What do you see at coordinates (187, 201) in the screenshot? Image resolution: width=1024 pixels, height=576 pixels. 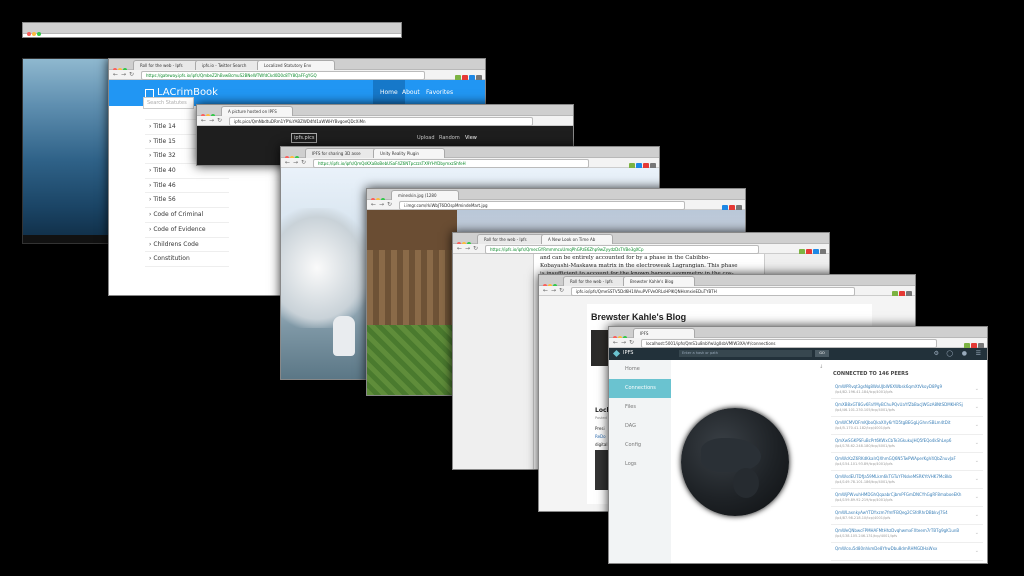 I see `list-item: › Title 56` at bounding box center [187, 201].